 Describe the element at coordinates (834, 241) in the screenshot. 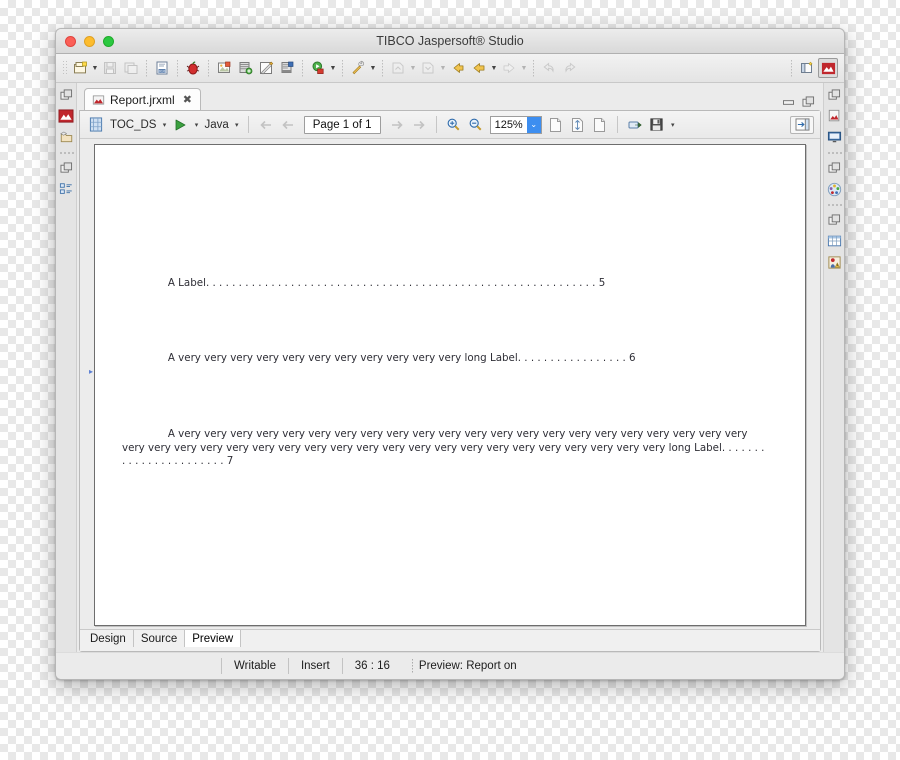

I see `rail-properties-icon` at that location.